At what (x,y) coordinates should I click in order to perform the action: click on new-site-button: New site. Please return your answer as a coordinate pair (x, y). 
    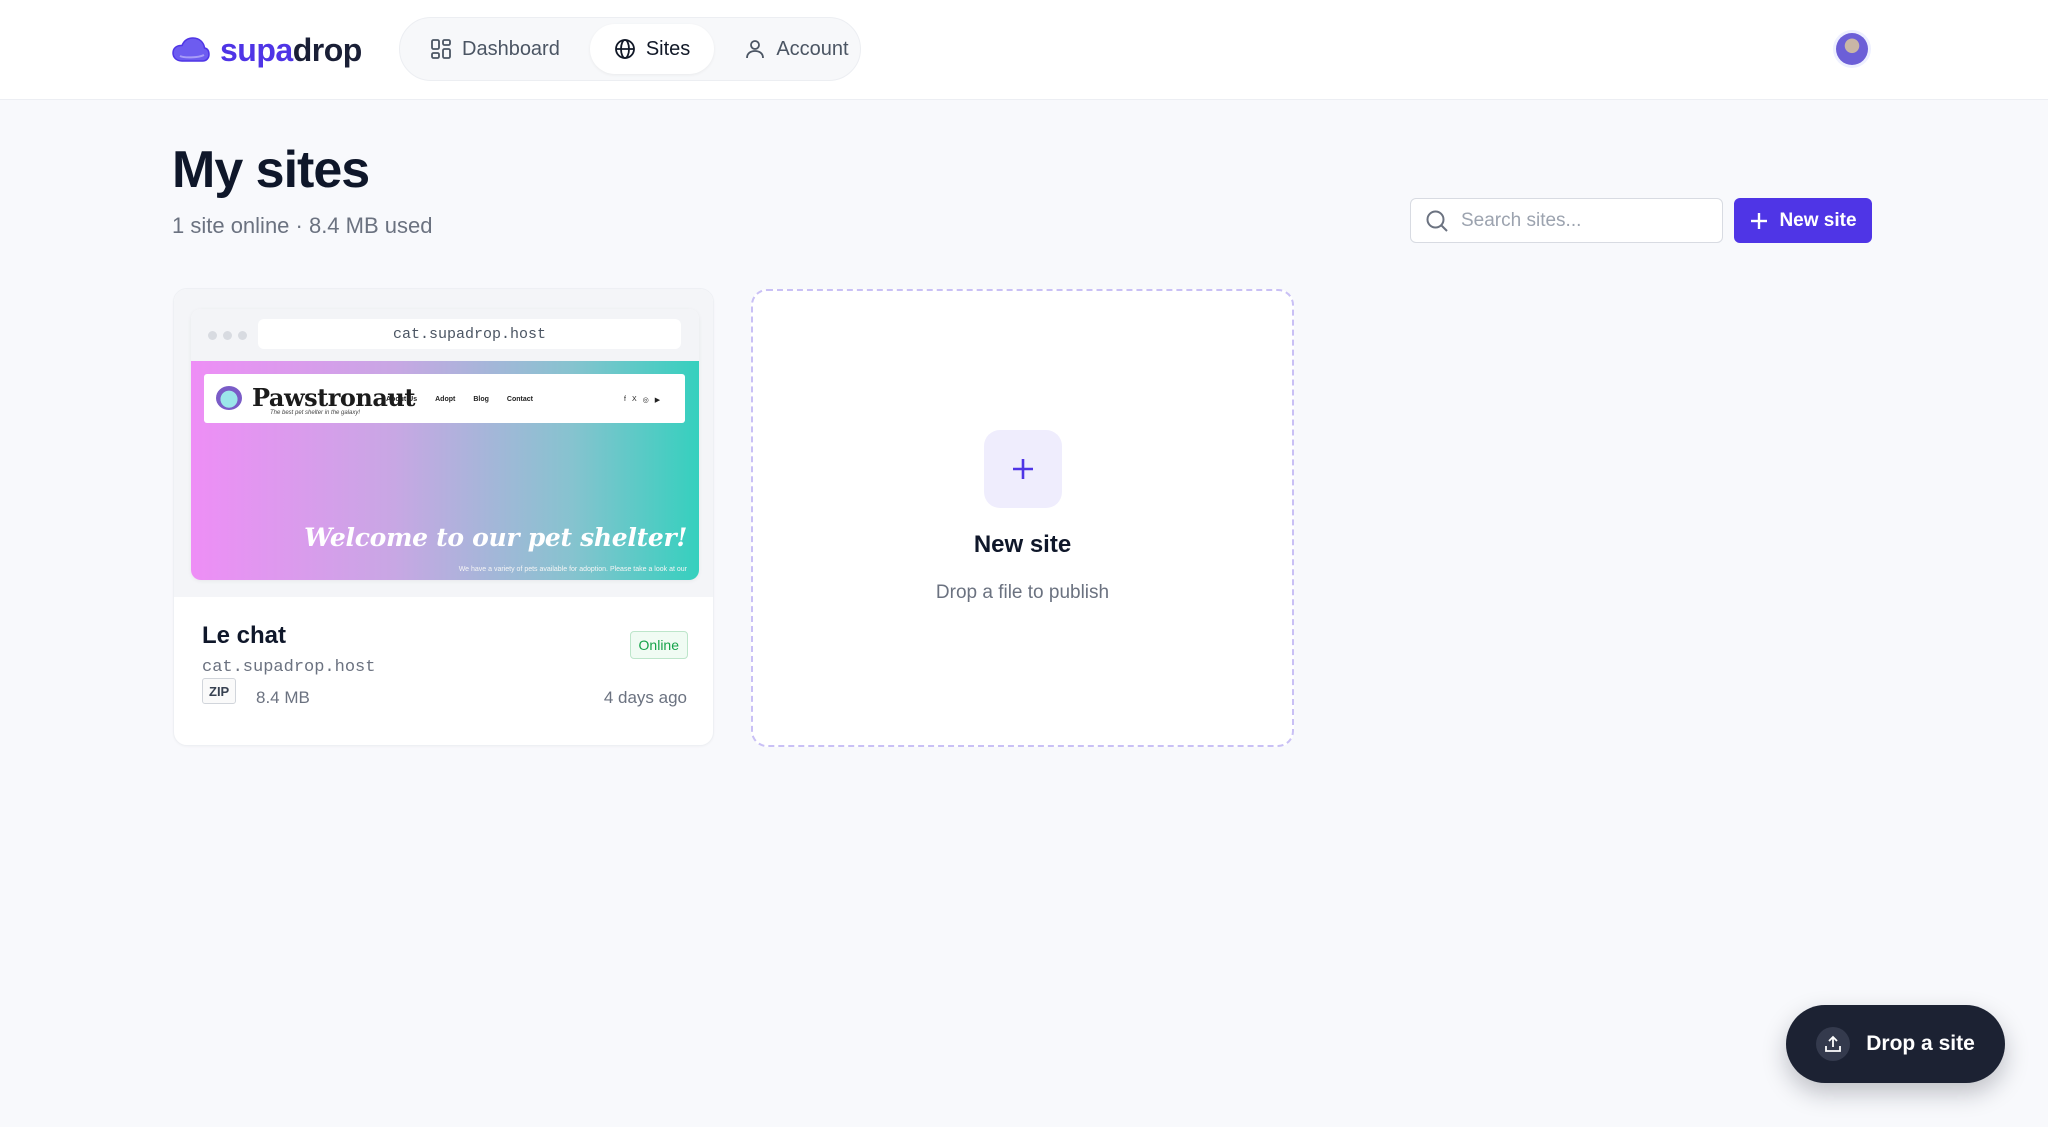
    Looking at the image, I should click on (1803, 220).